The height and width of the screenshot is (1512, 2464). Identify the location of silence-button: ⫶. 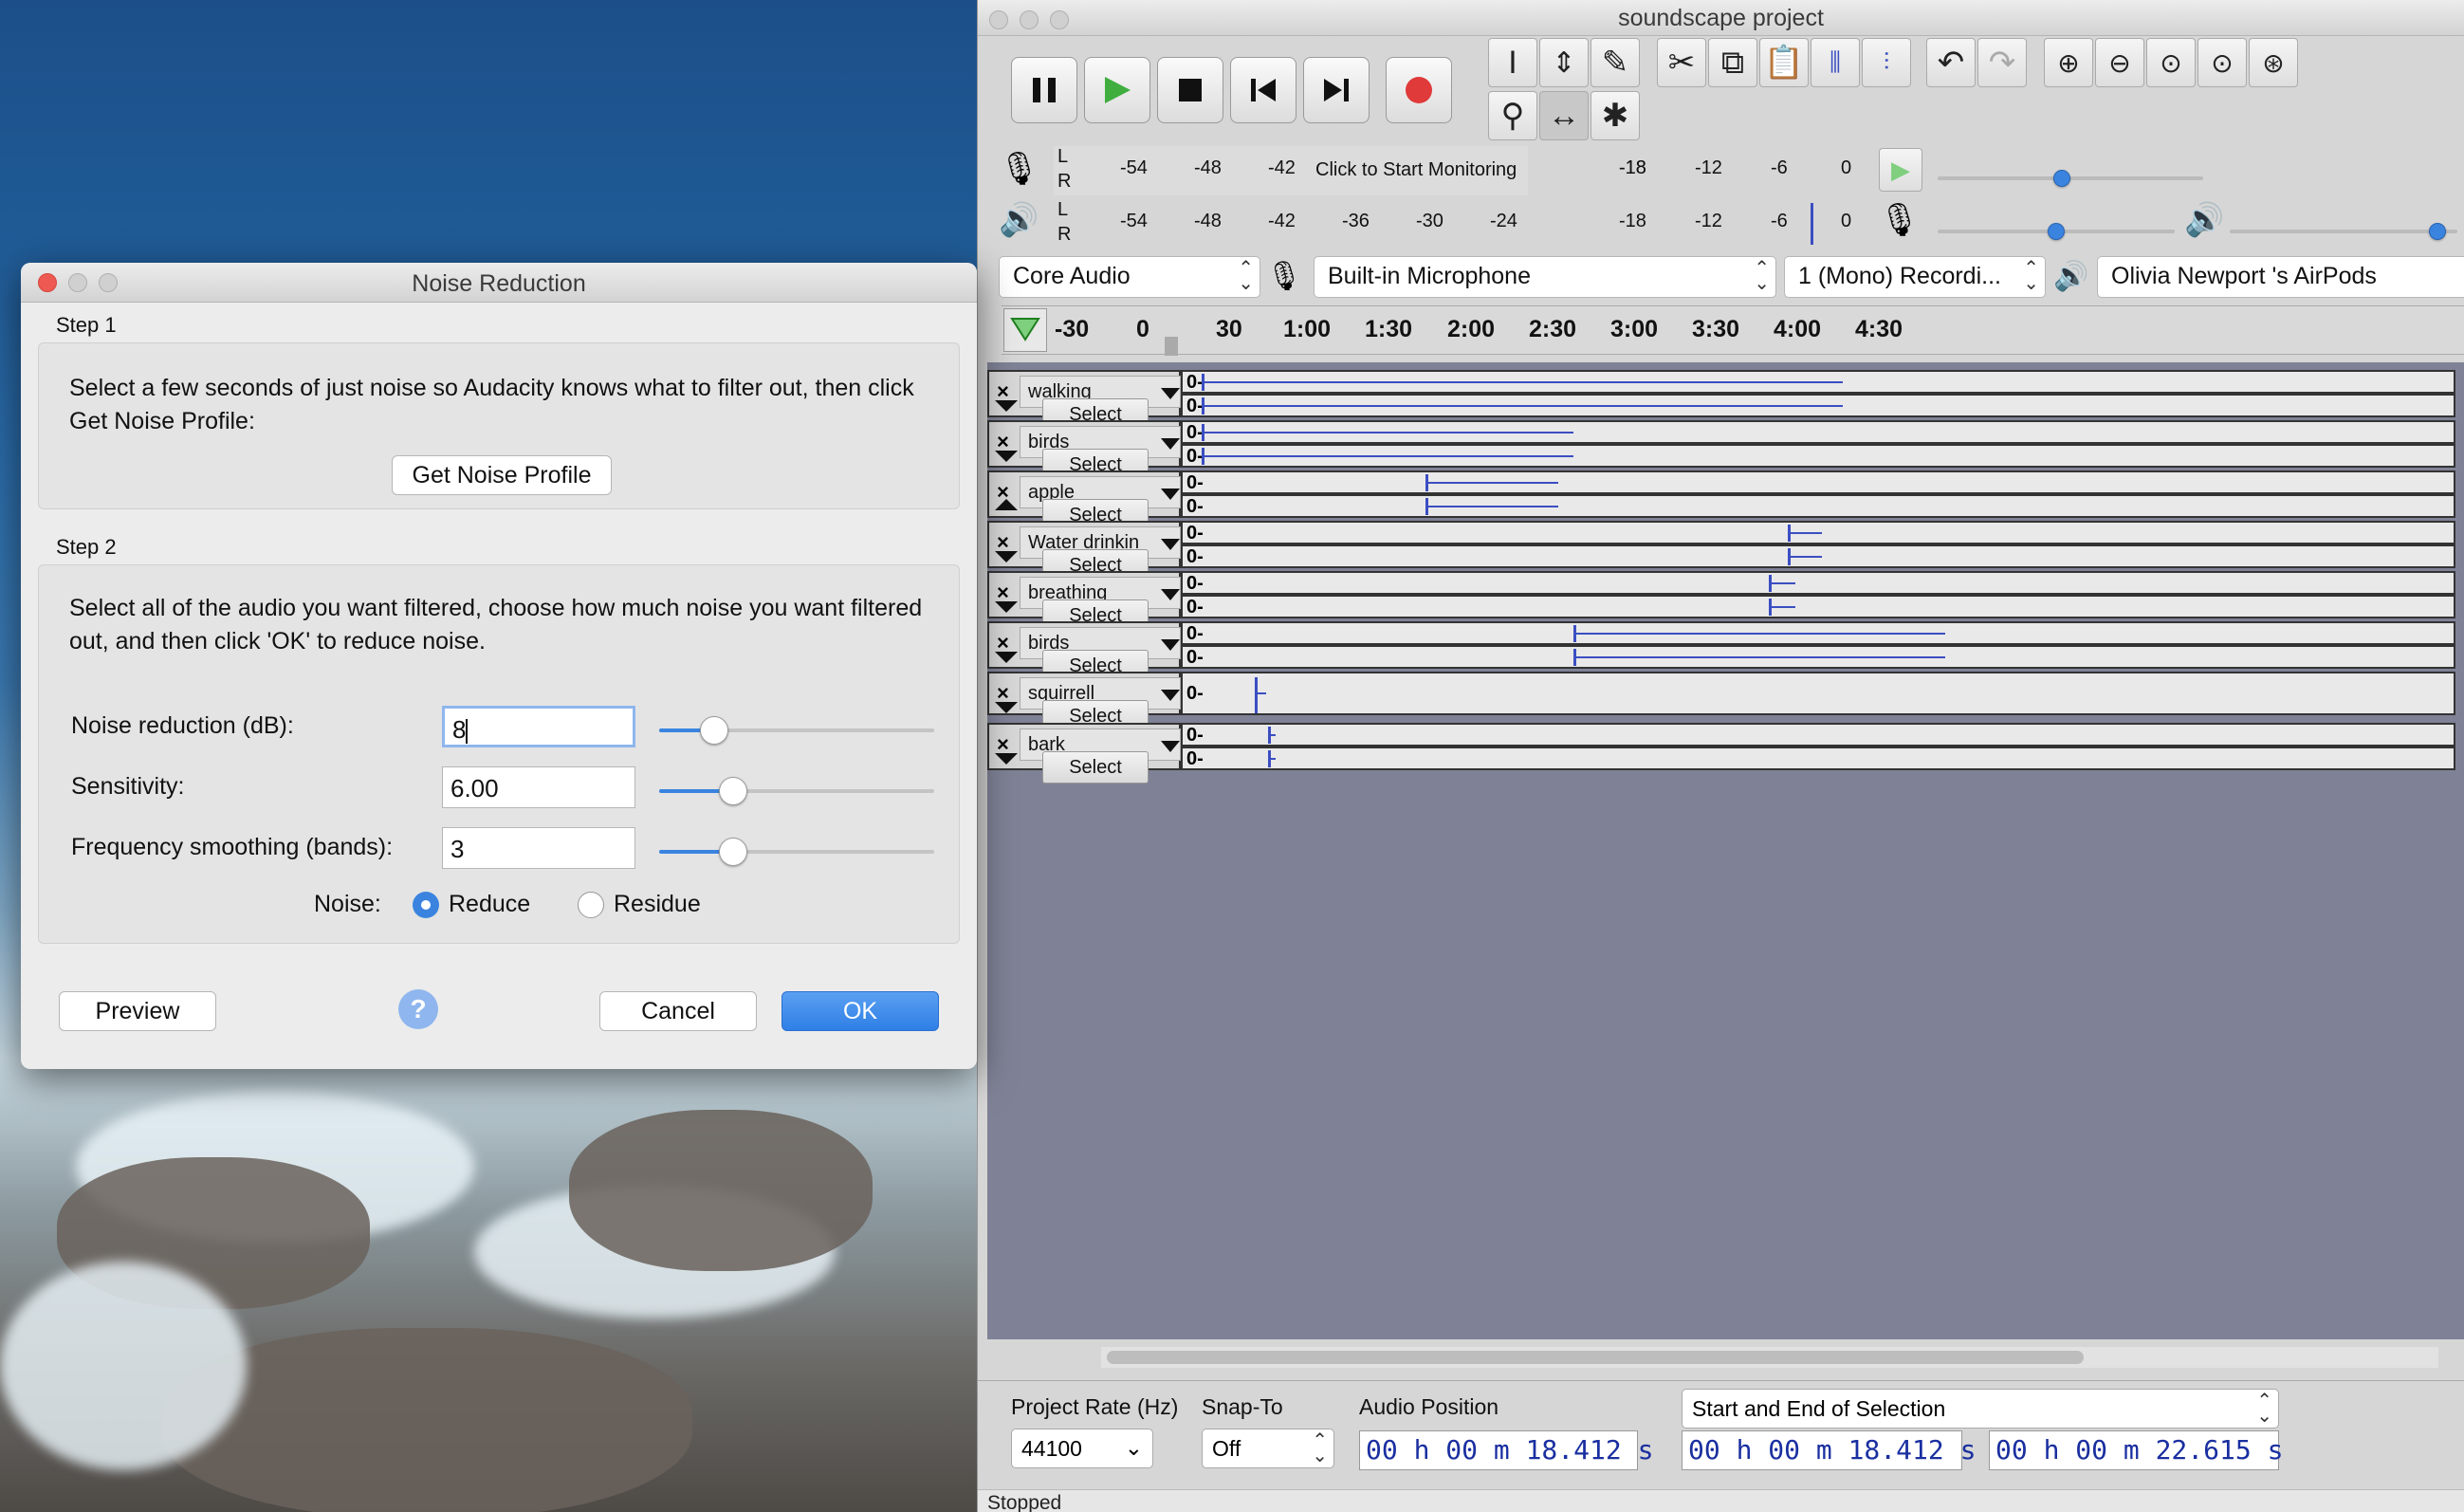
(1886, 62).